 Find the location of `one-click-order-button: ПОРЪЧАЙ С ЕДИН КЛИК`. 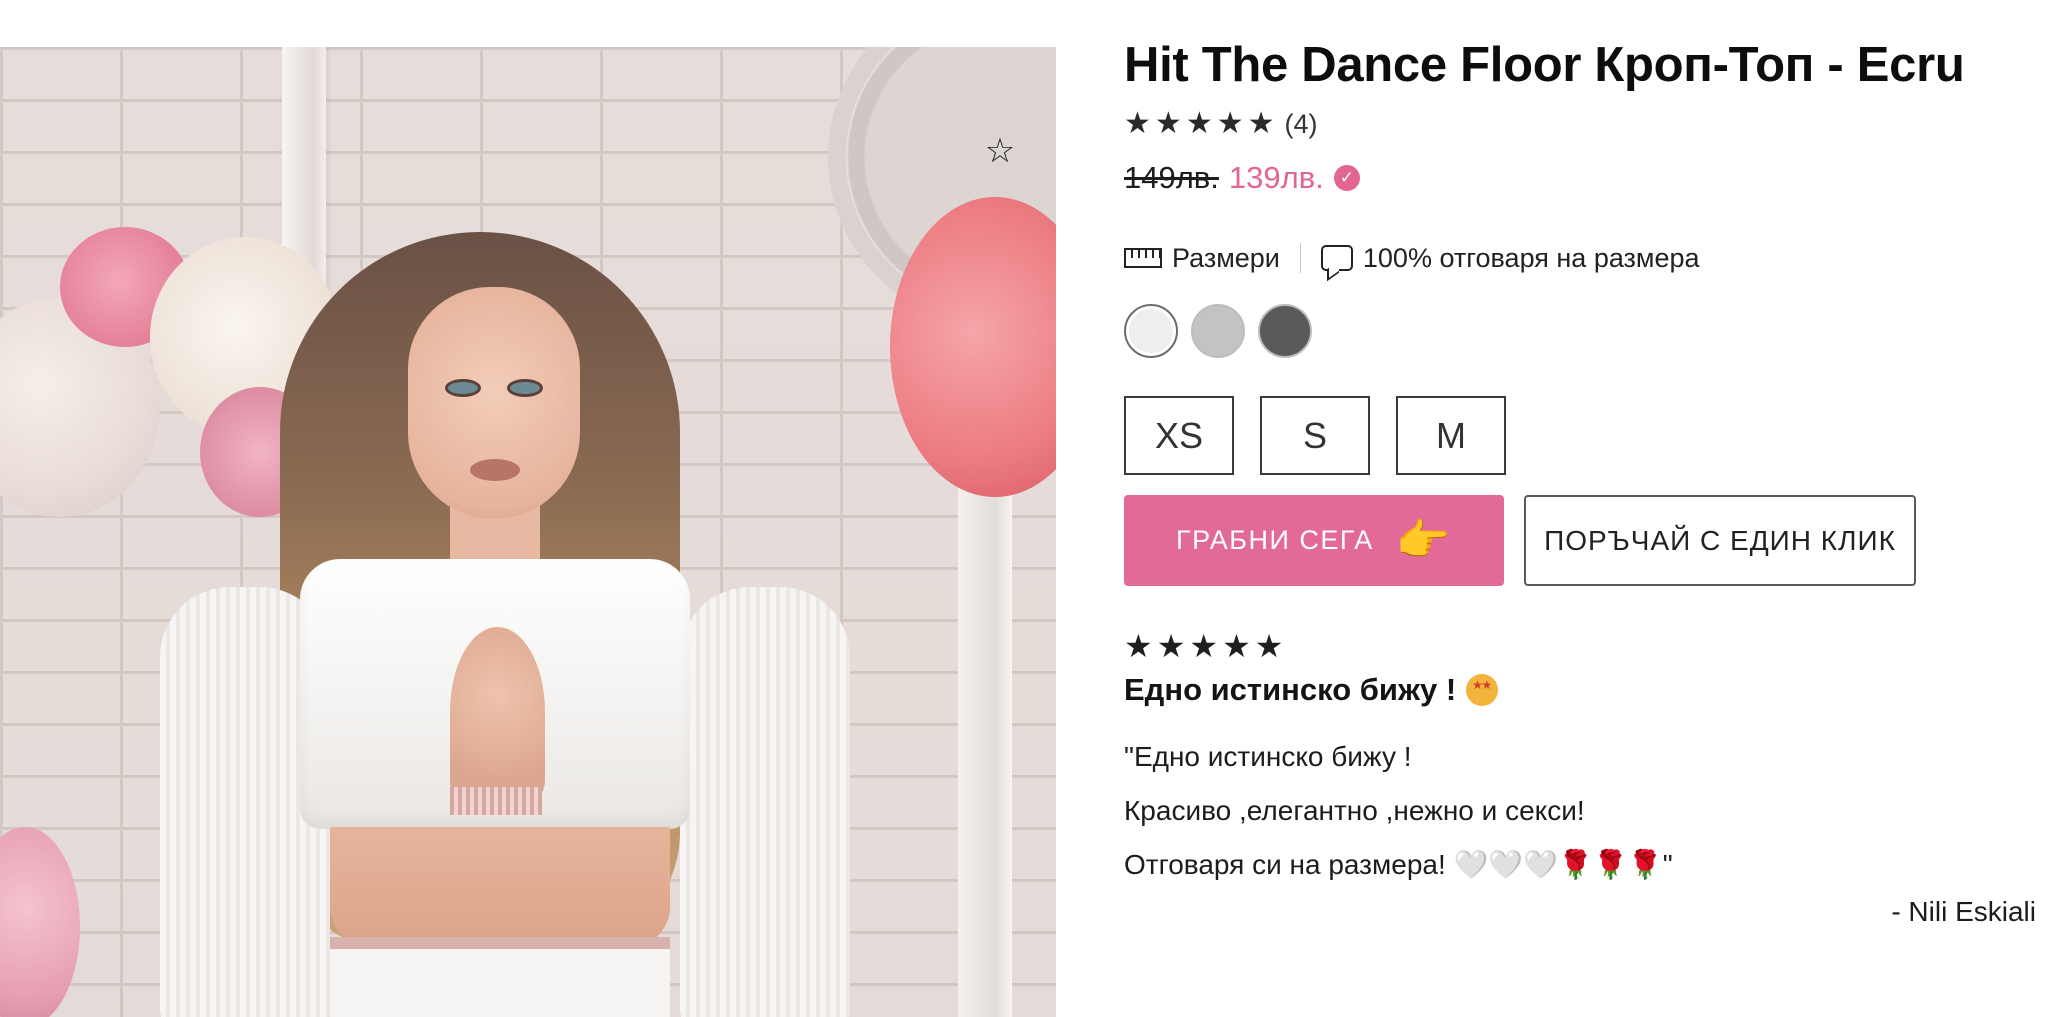

one-click-order-button: ПОРЪЧАЙ С ЕДИН КЛИК is located at coordinates (1720, 540).